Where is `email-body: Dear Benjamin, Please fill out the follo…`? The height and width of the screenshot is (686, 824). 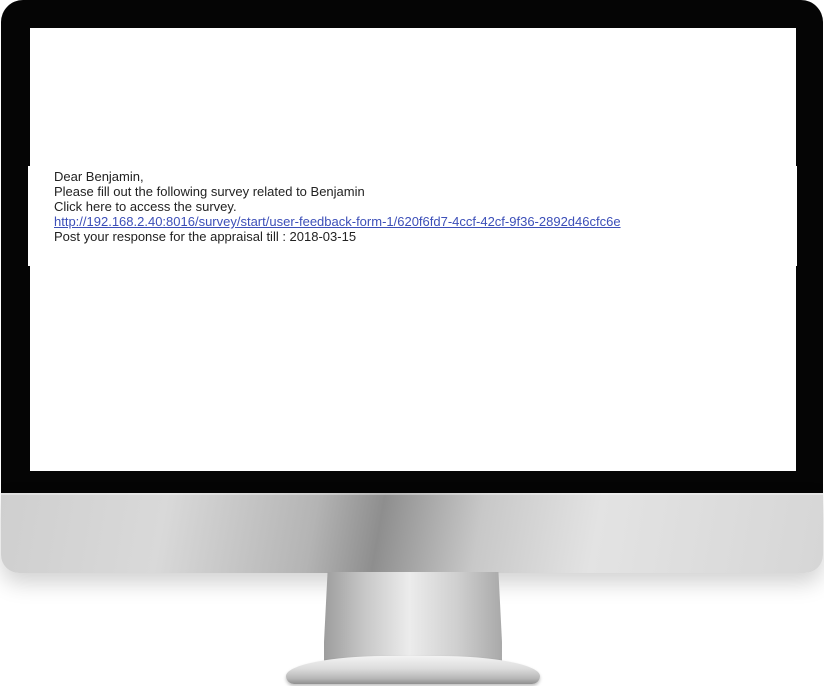 email-body: Dear Benjamin, Please fill out the follo… is located at coordinates (337, 206).